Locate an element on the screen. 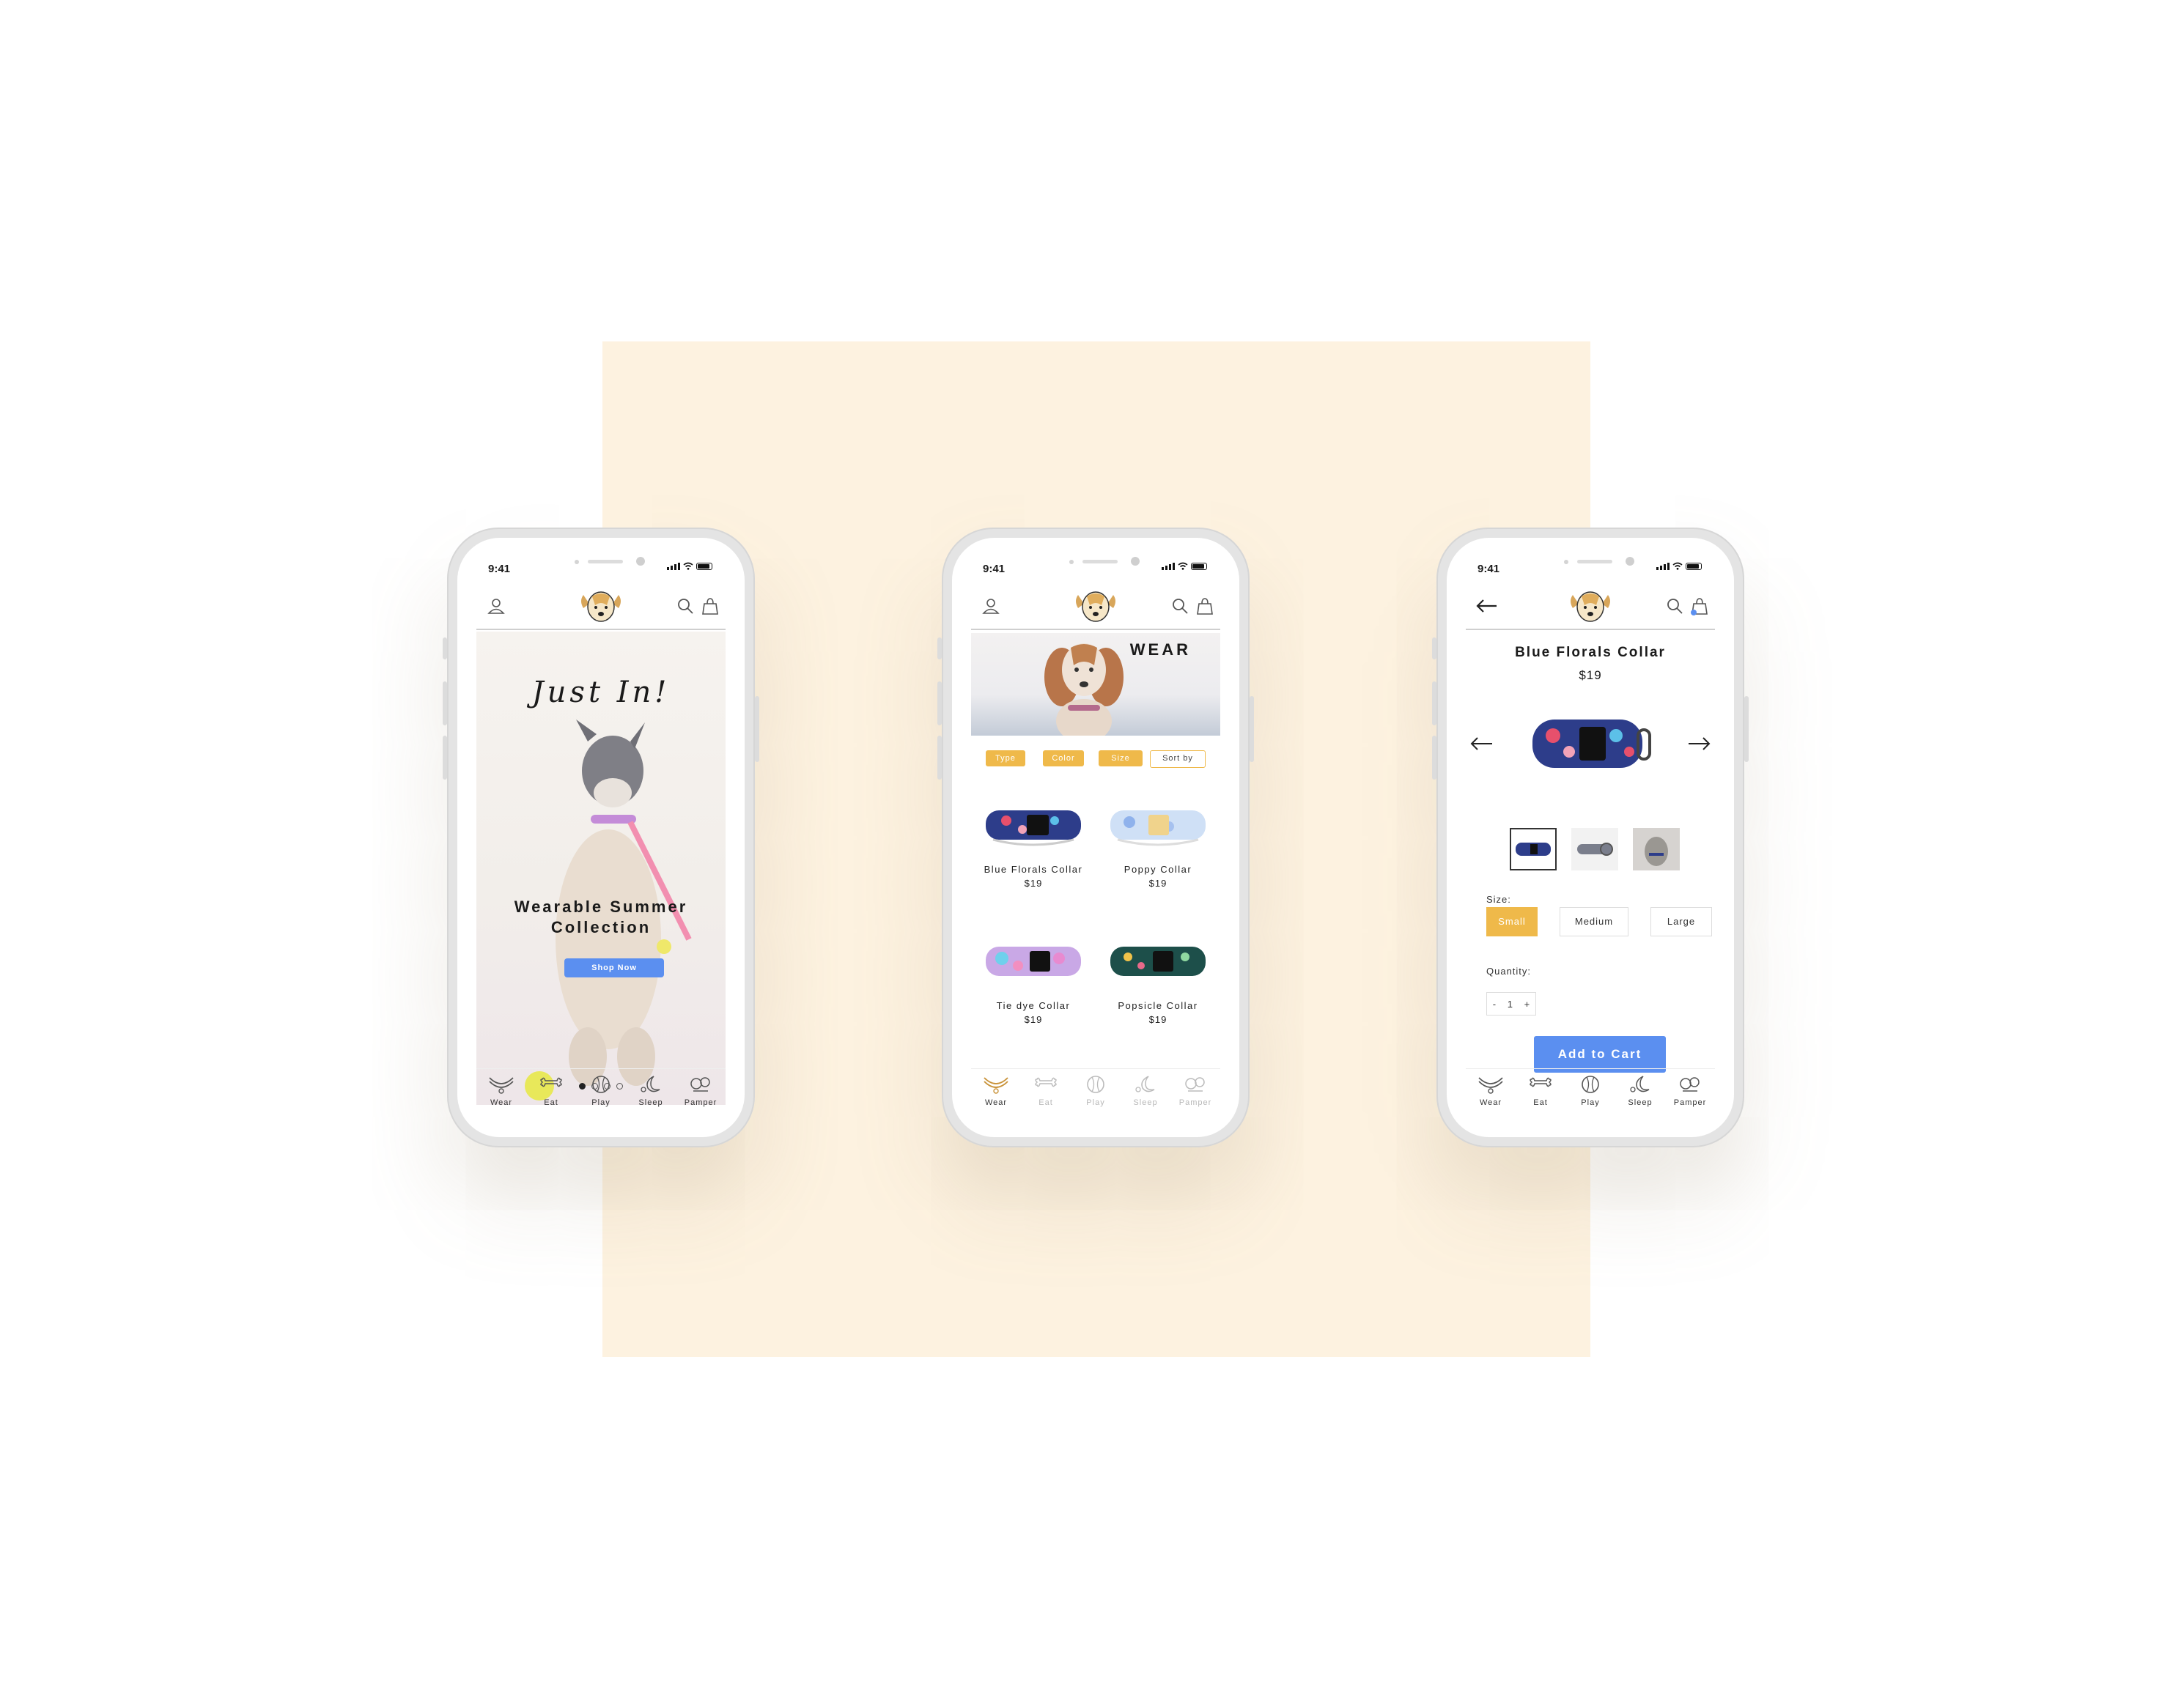 This screenshot has height=1694, width=2184. bottom-tab-bar: Wear Eat Play Sleep Pamper is located at coordinates (1095, 1094).